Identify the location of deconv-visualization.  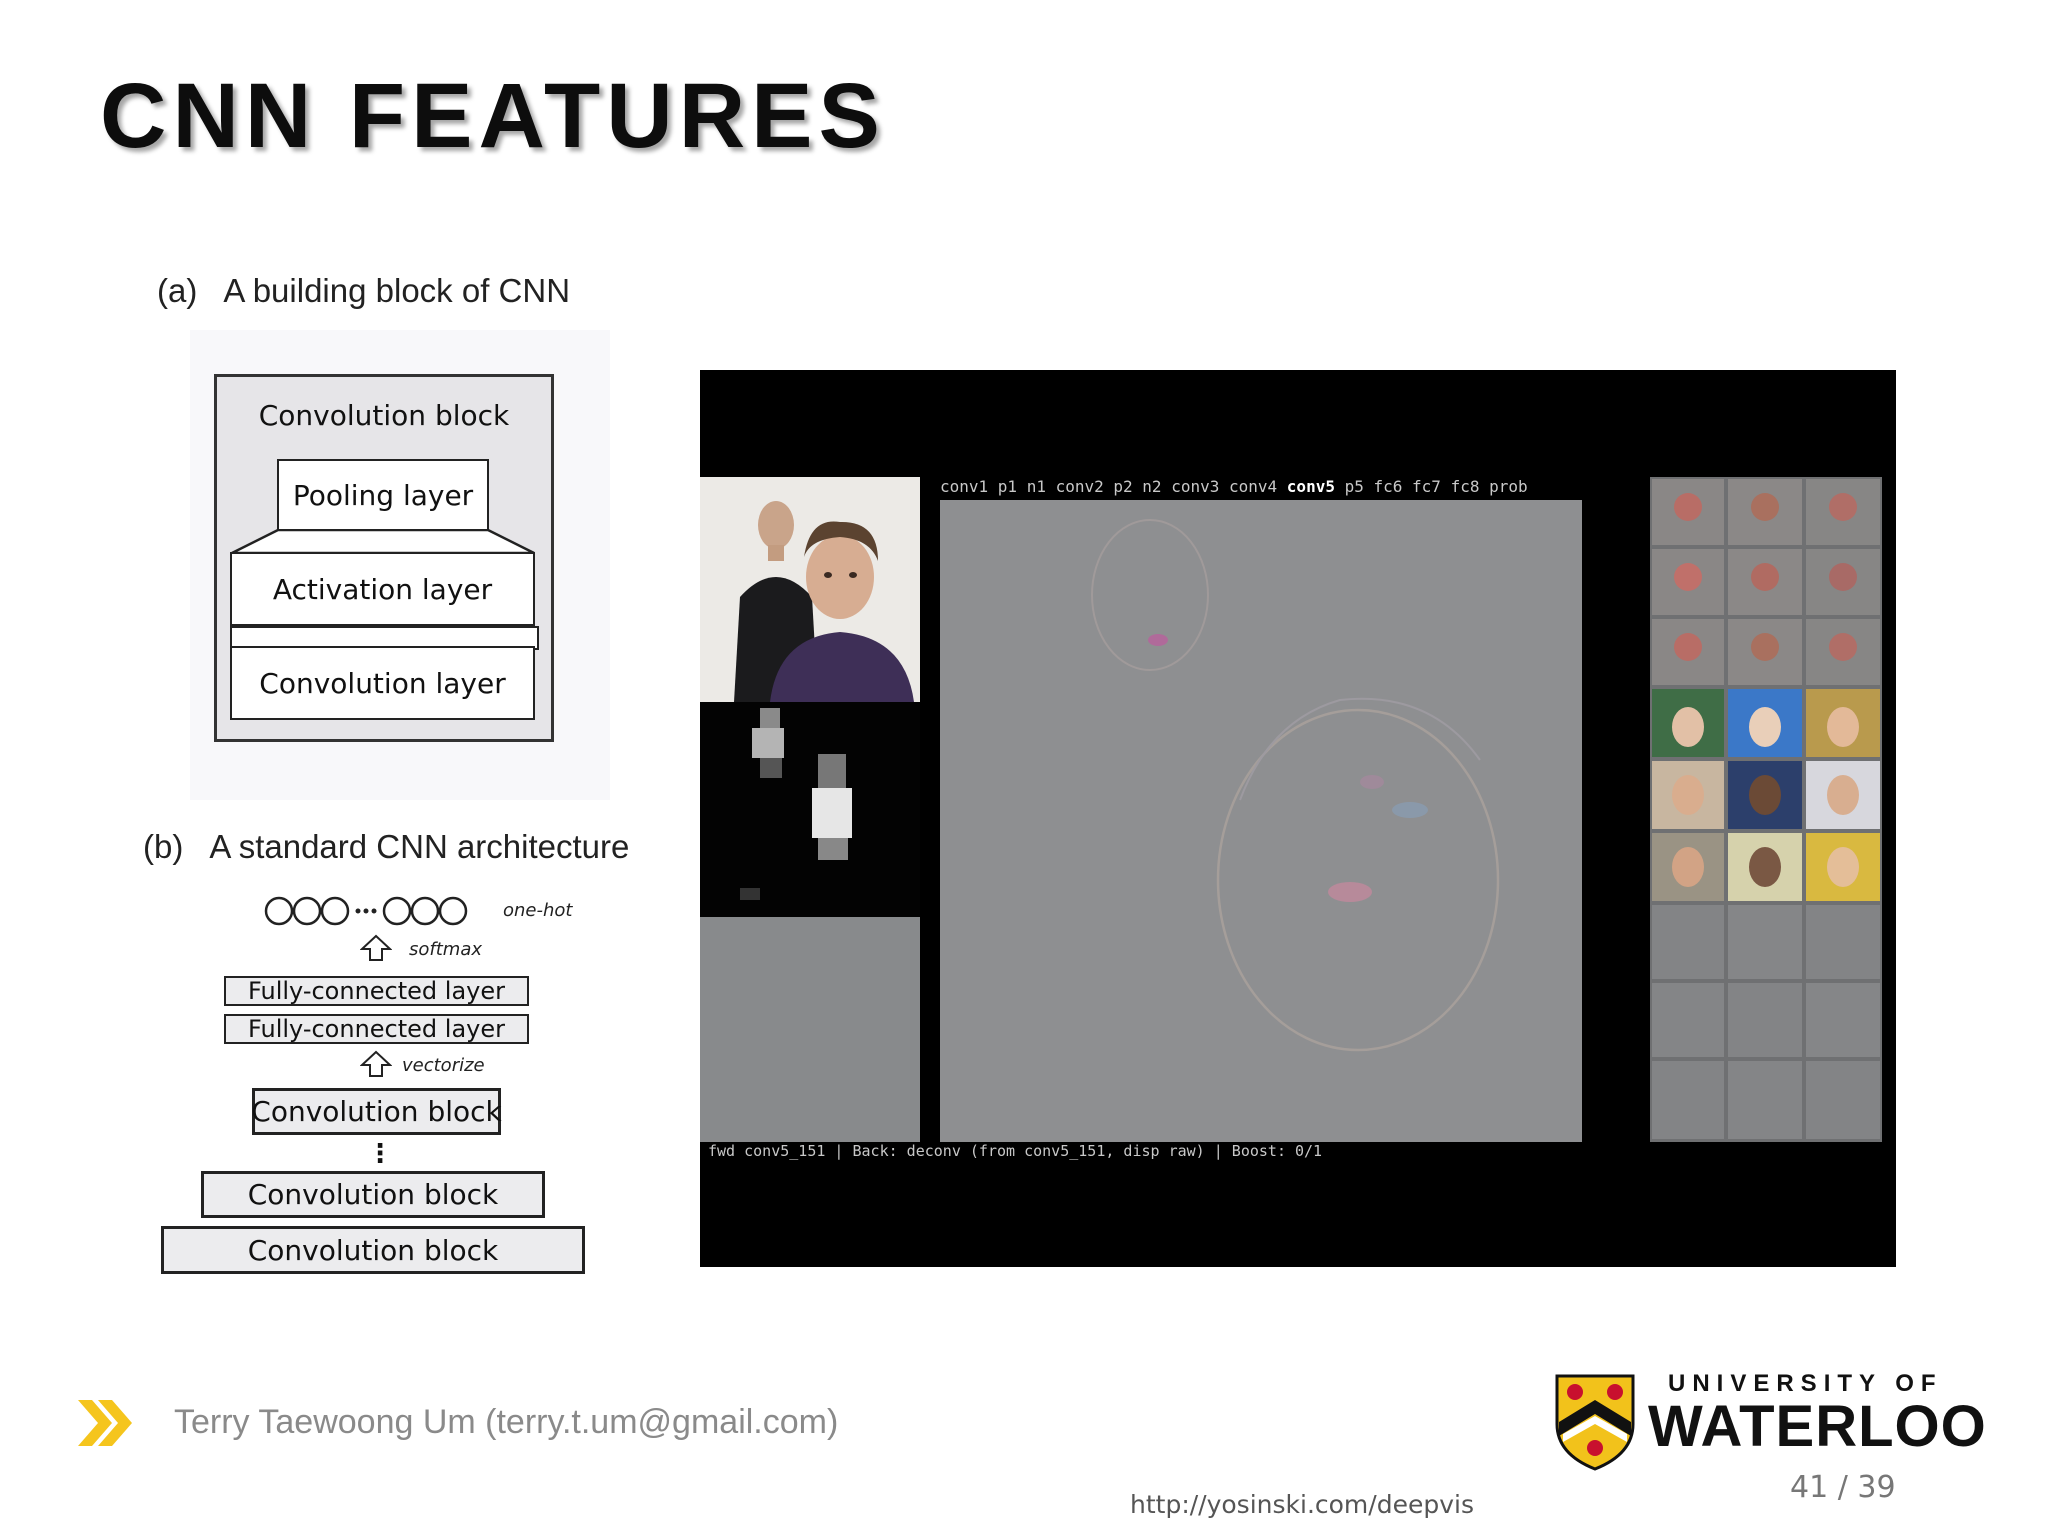
(1261, 821).